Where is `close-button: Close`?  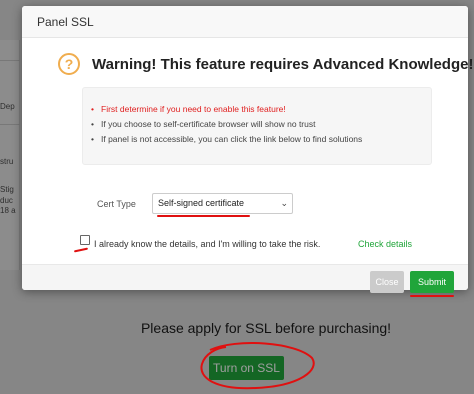
close-button: Close is located at coordinates (387, 282).